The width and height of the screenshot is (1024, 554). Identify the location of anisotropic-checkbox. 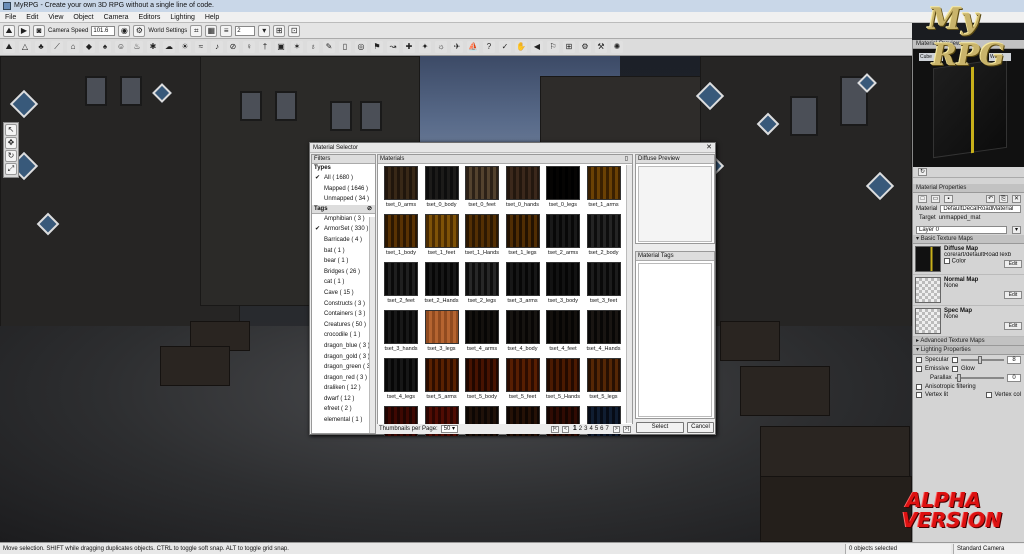
(919, 387).